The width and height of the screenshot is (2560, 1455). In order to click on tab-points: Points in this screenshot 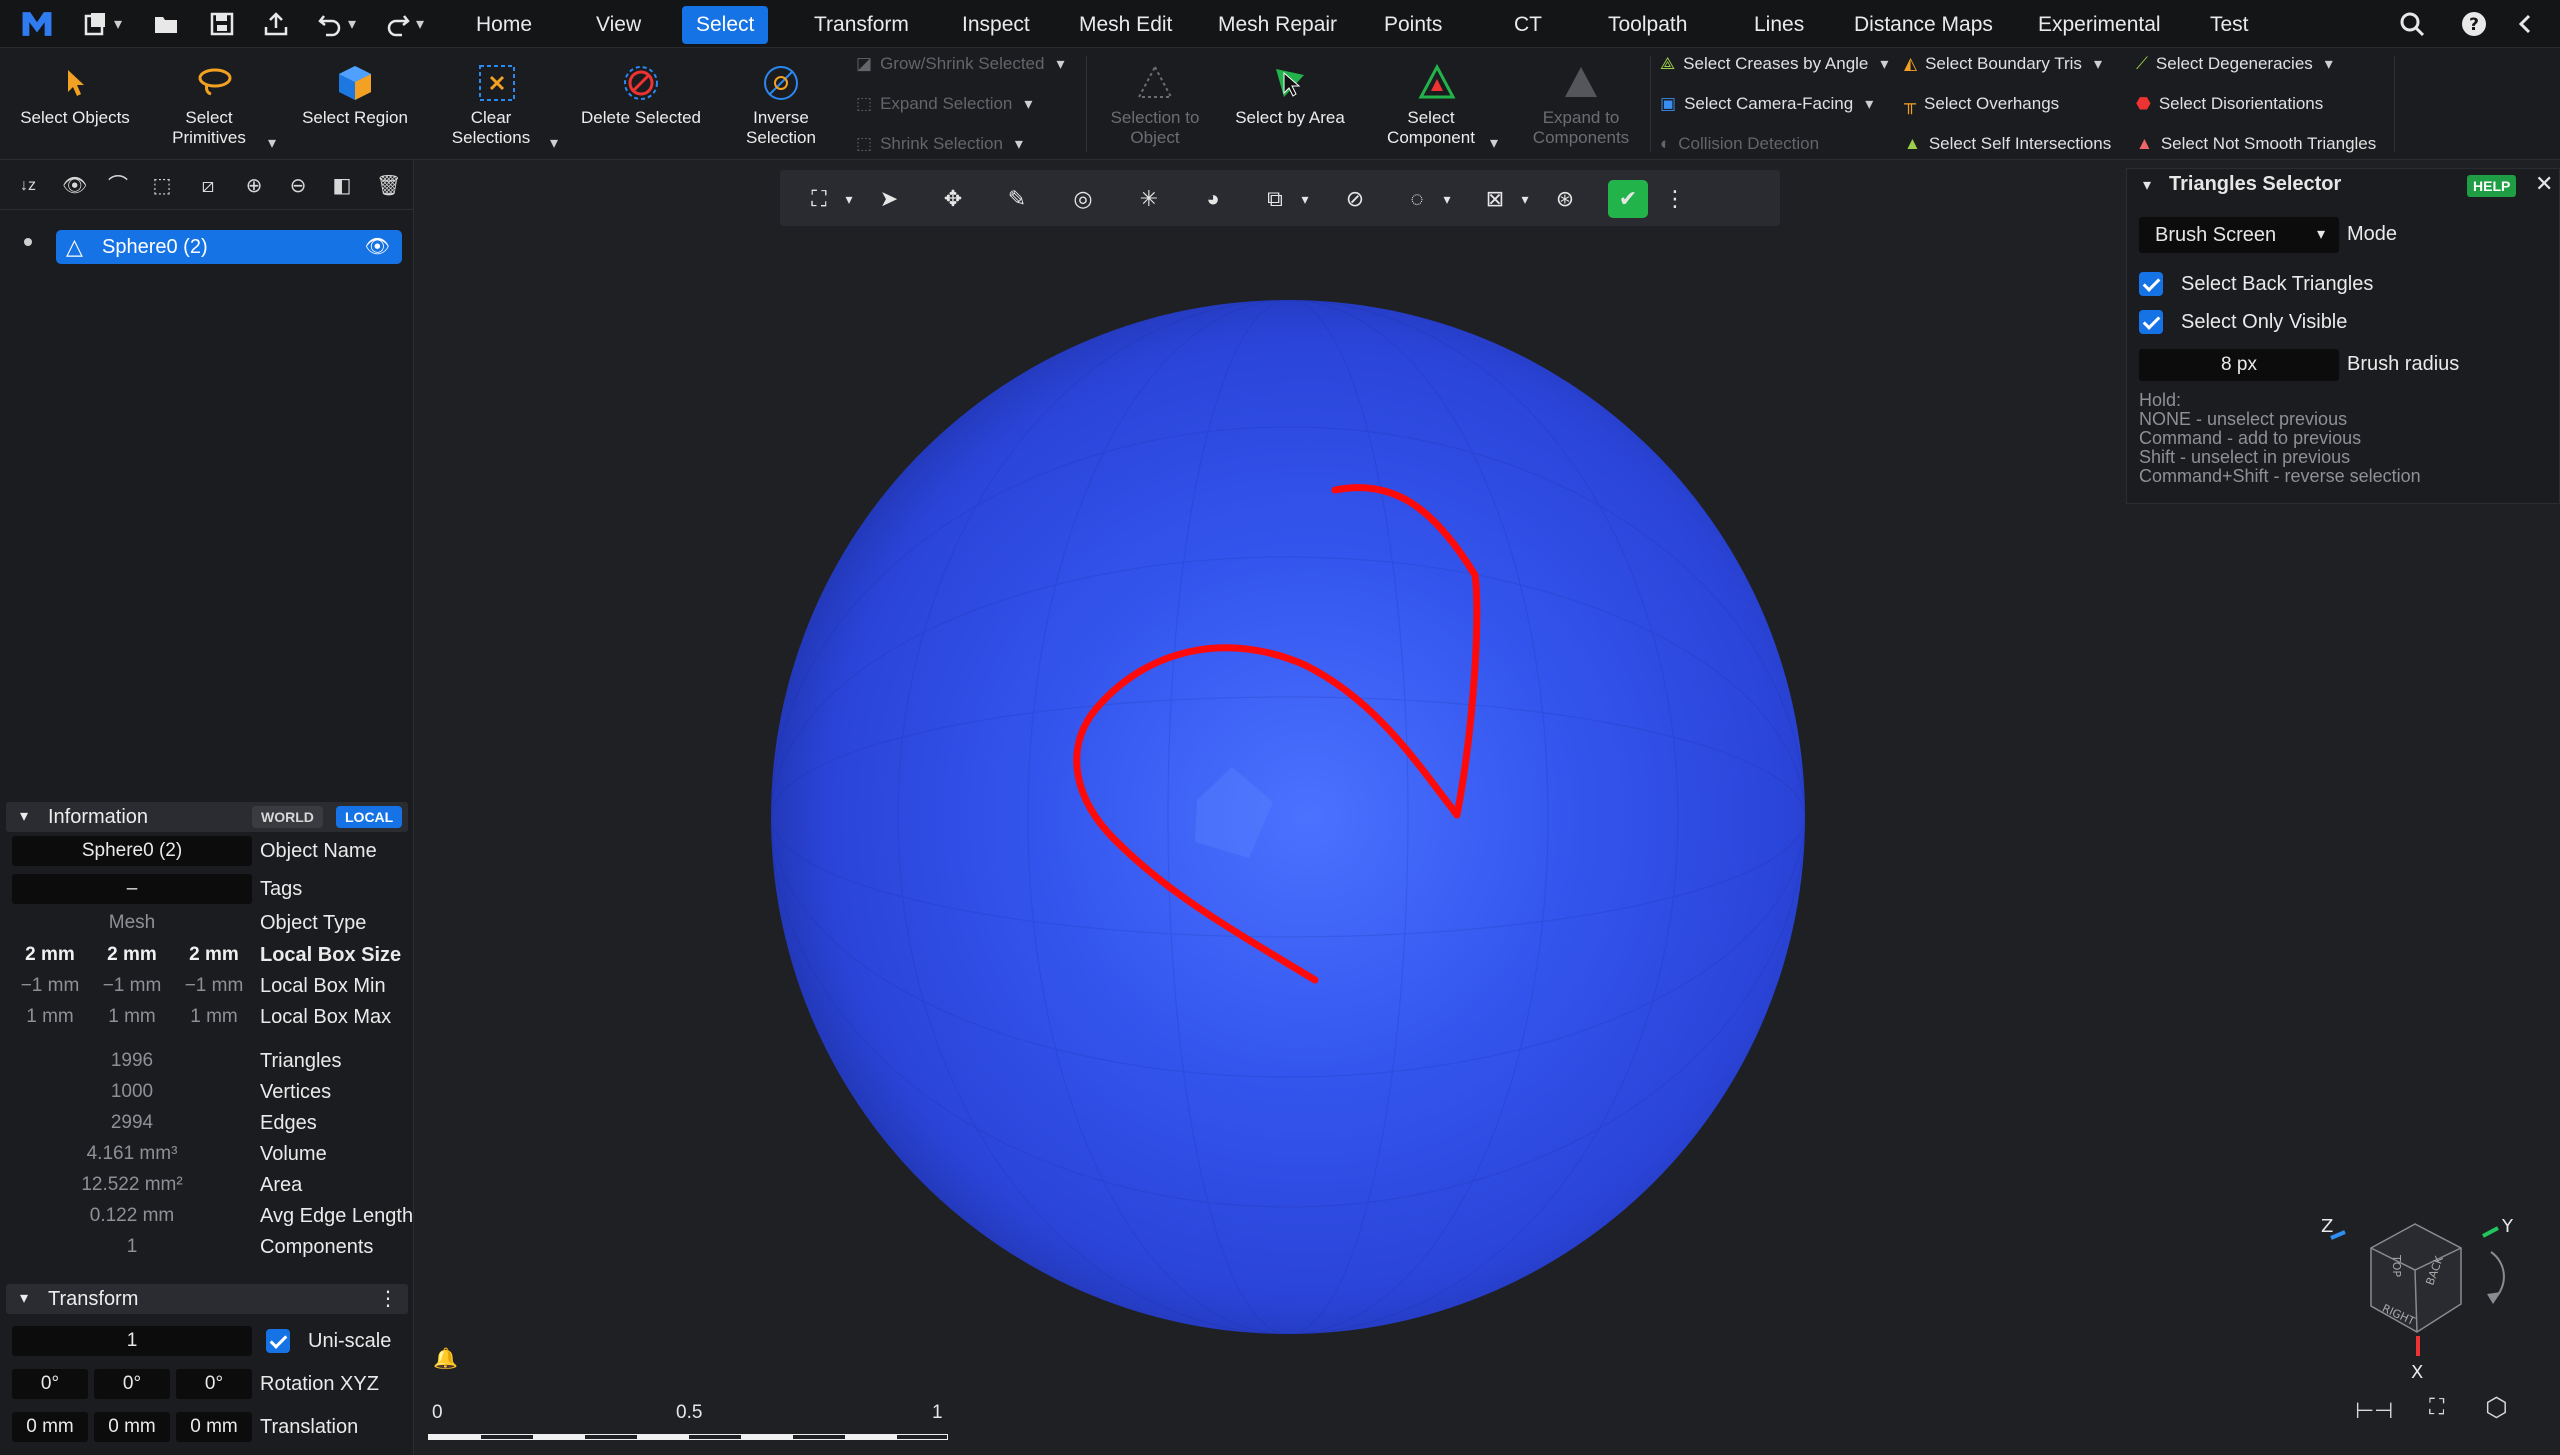, I will do `click(1413, 25)`.